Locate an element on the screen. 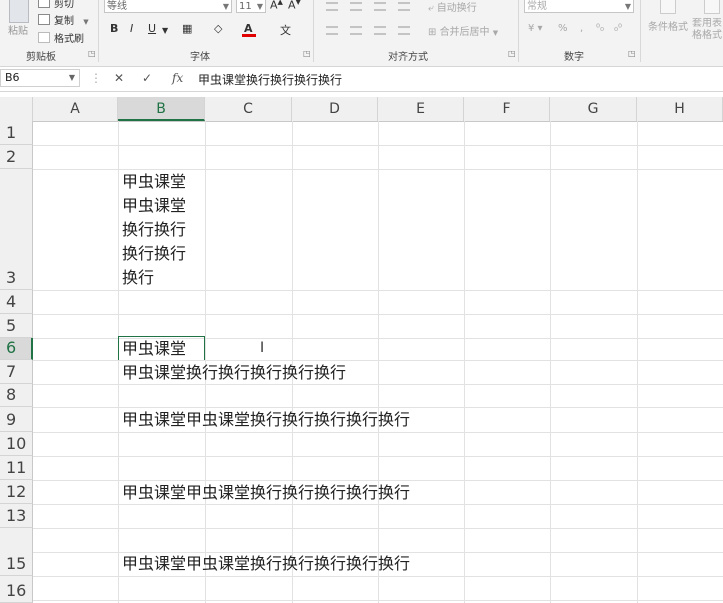  cut-button: 剪切 is located at coordinates (56, 5).